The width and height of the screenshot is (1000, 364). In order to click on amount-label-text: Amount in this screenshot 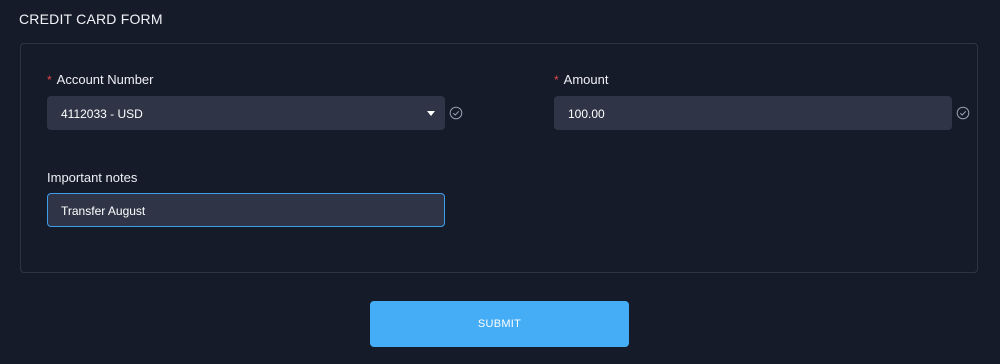, I will do `click(586, 79)`.